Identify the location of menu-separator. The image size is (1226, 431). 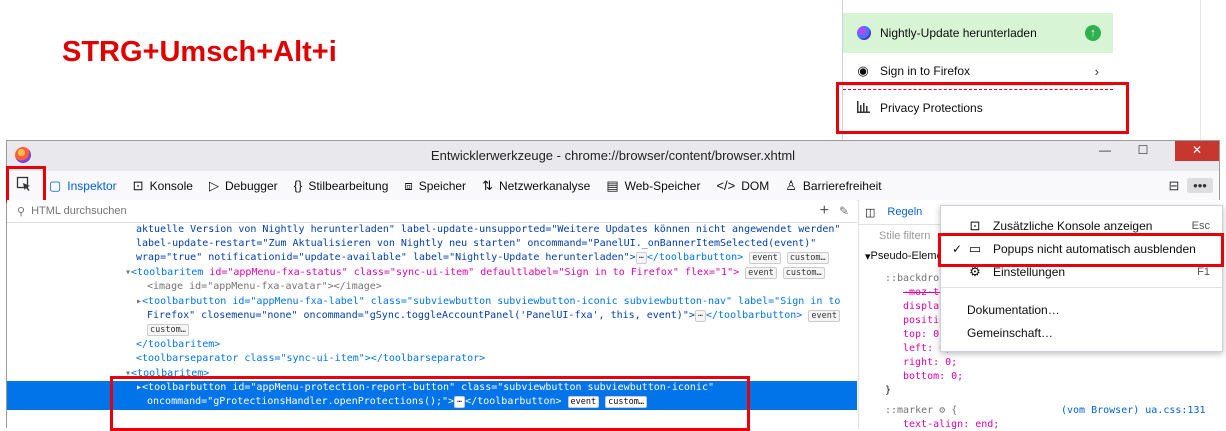
(1081, 287).